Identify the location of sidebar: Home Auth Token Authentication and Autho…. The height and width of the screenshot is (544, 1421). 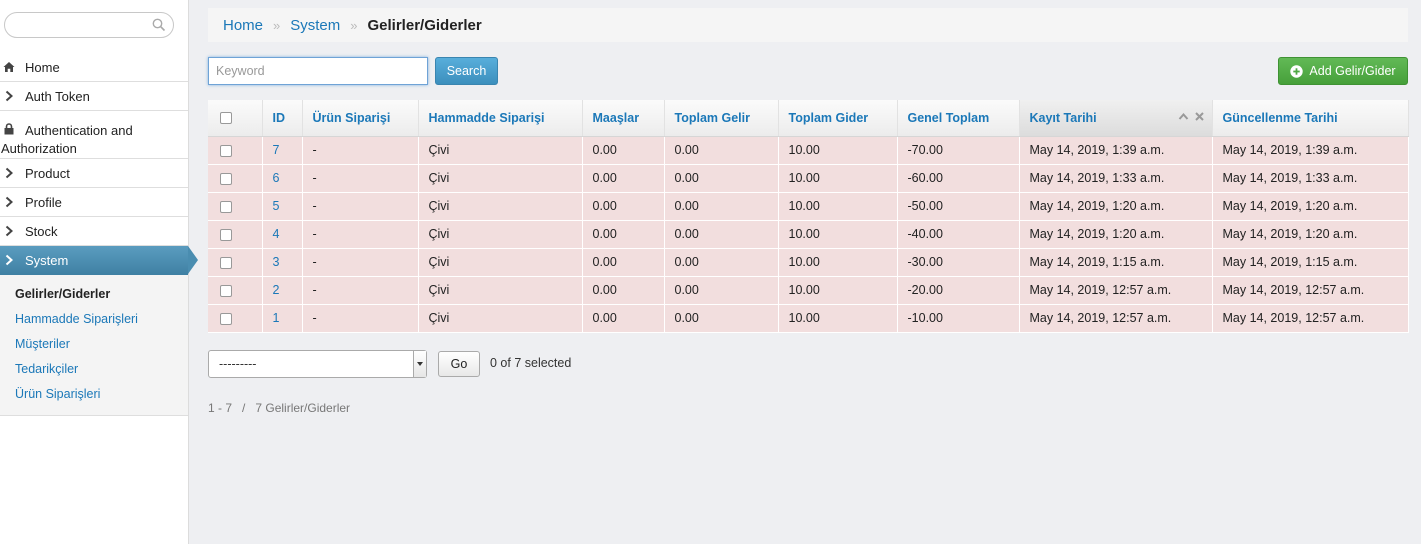
(99, 272).